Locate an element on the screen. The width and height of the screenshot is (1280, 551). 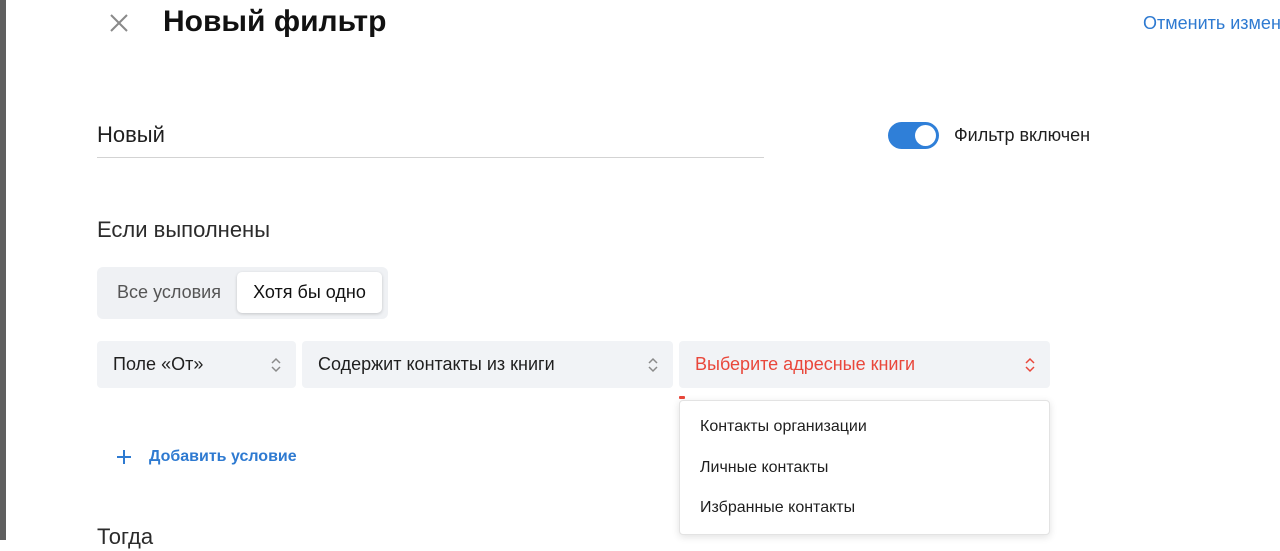
actions-section-title: Тогда is located at coordinates (125, 536).